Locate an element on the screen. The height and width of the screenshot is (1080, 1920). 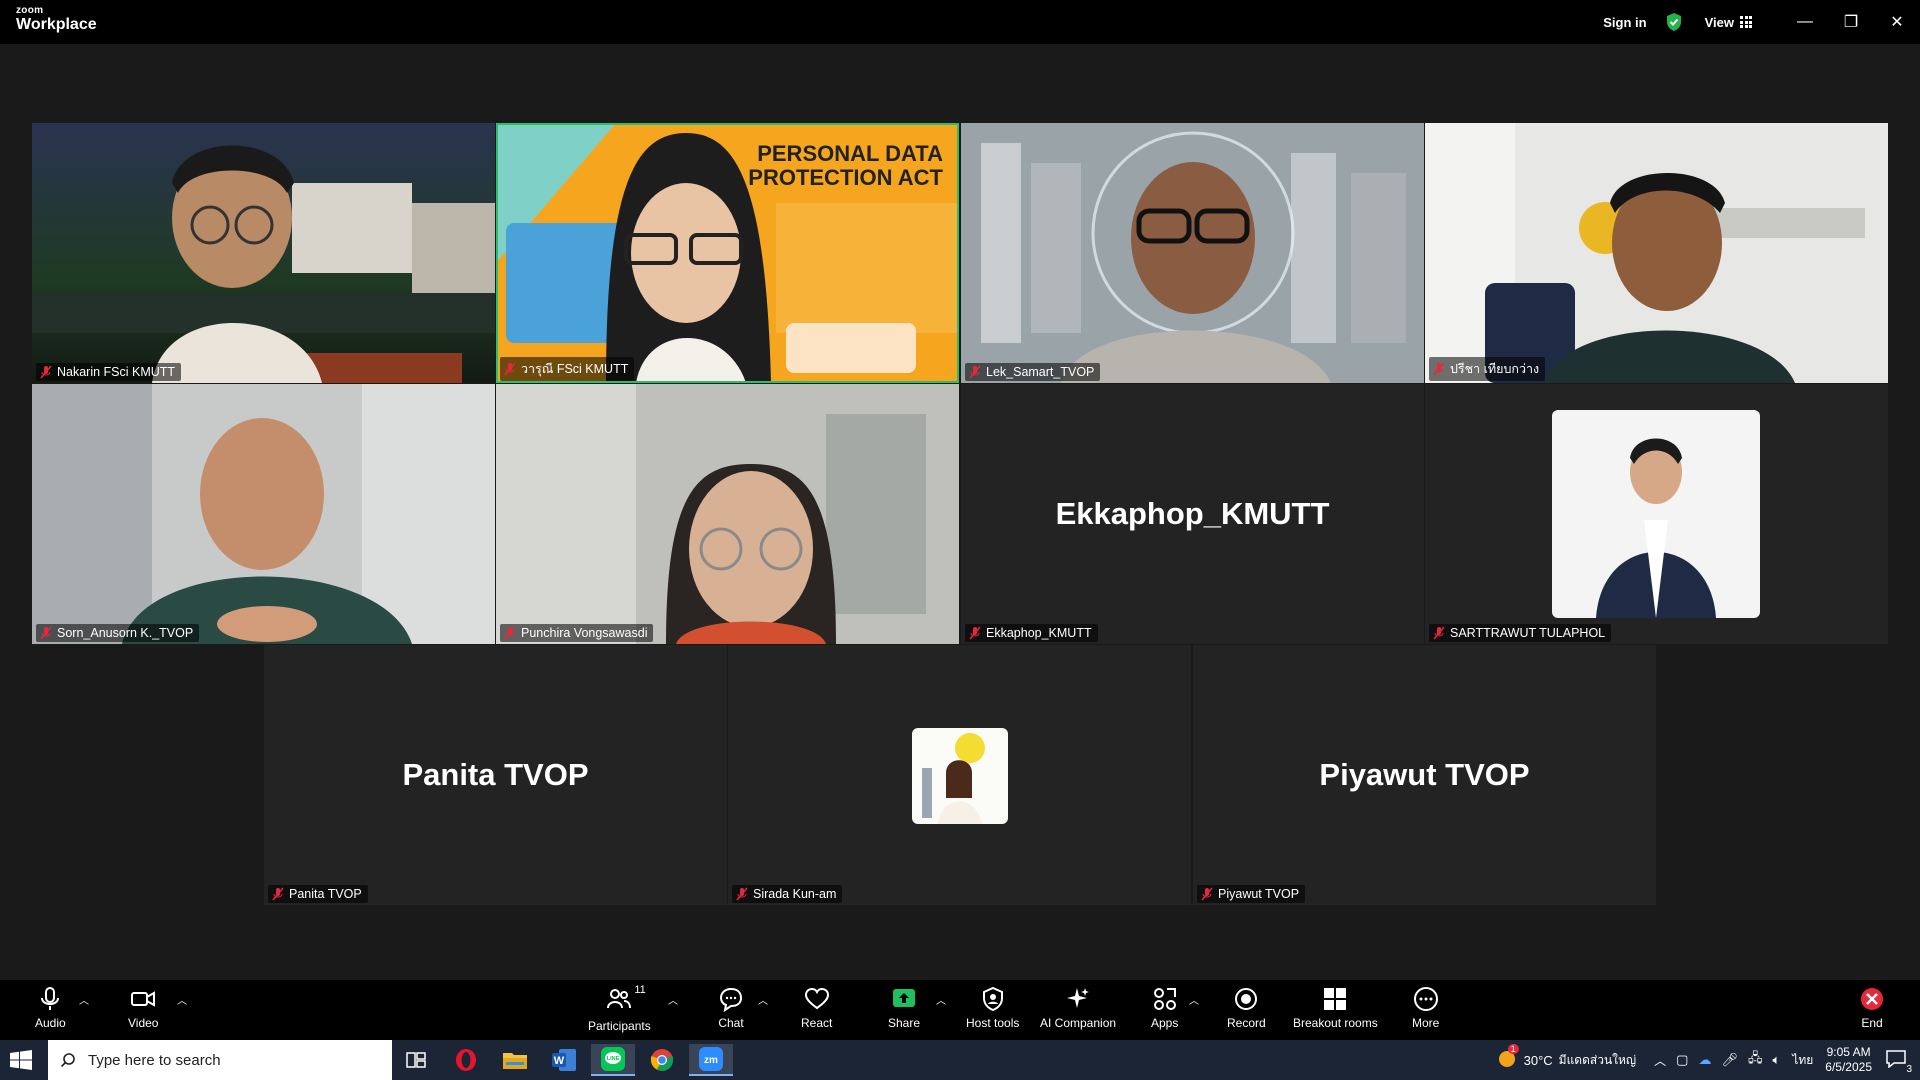
participant-name: Panita TVOP is located at coordinates (325, 894).